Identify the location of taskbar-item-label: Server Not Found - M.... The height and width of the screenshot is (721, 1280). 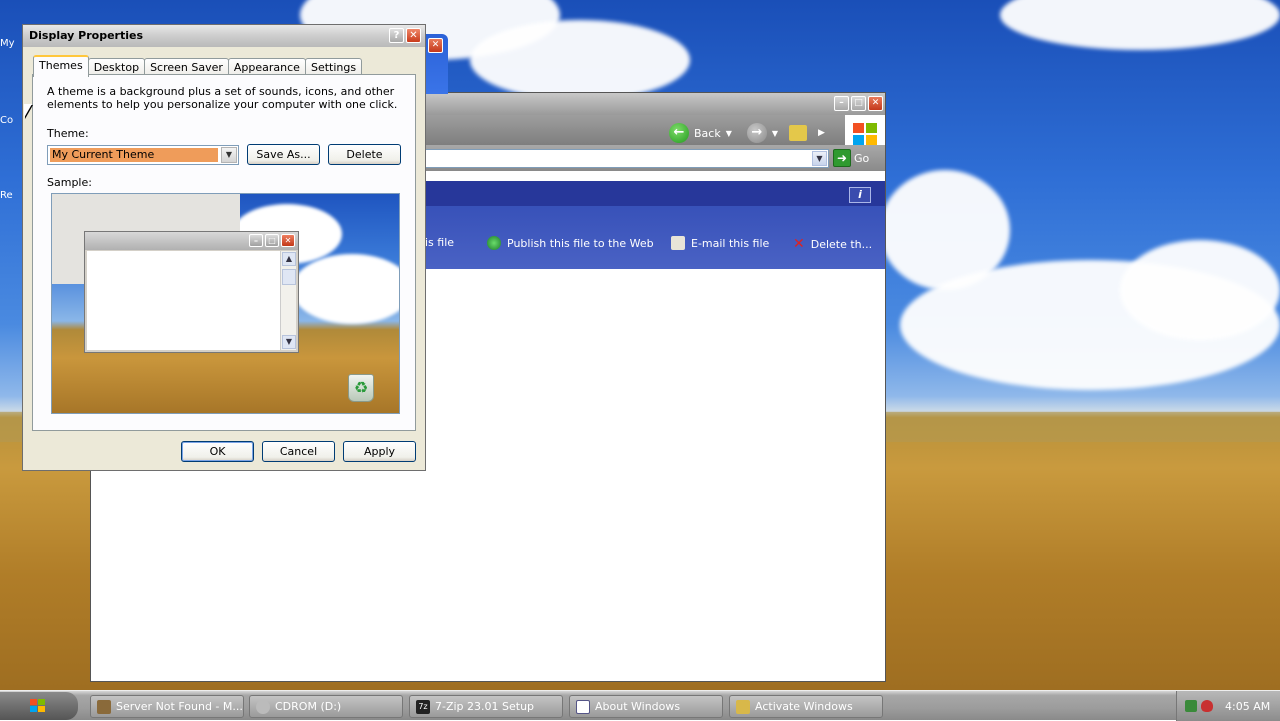
(179, 706).